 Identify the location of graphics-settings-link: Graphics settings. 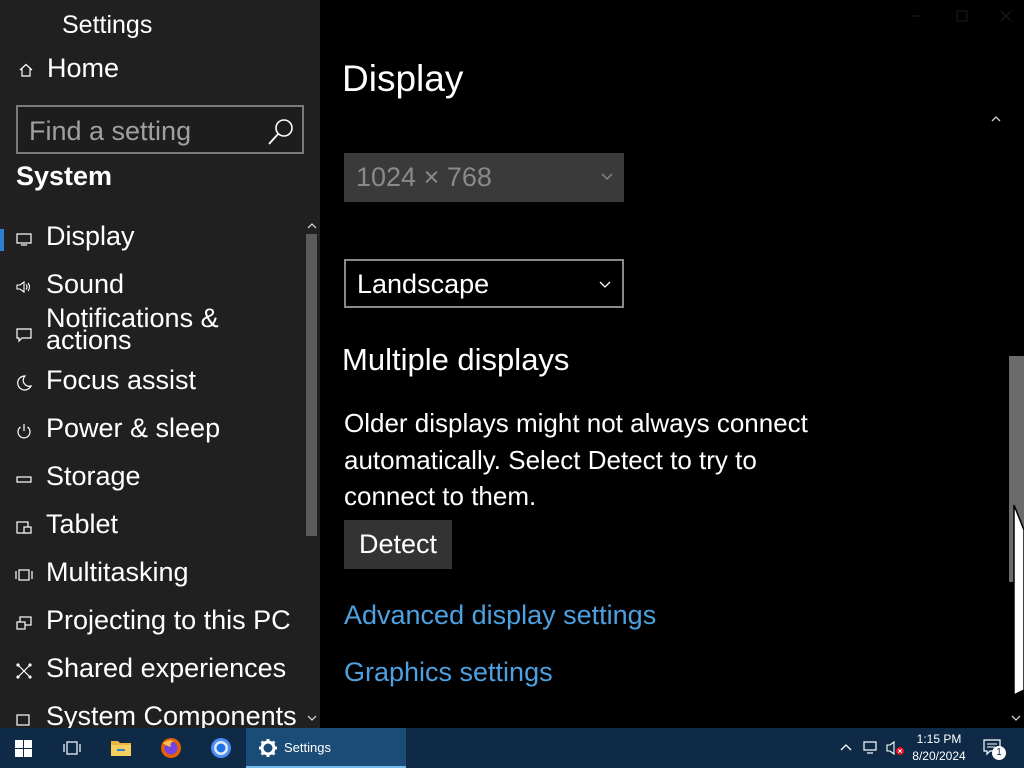
(448, 672).